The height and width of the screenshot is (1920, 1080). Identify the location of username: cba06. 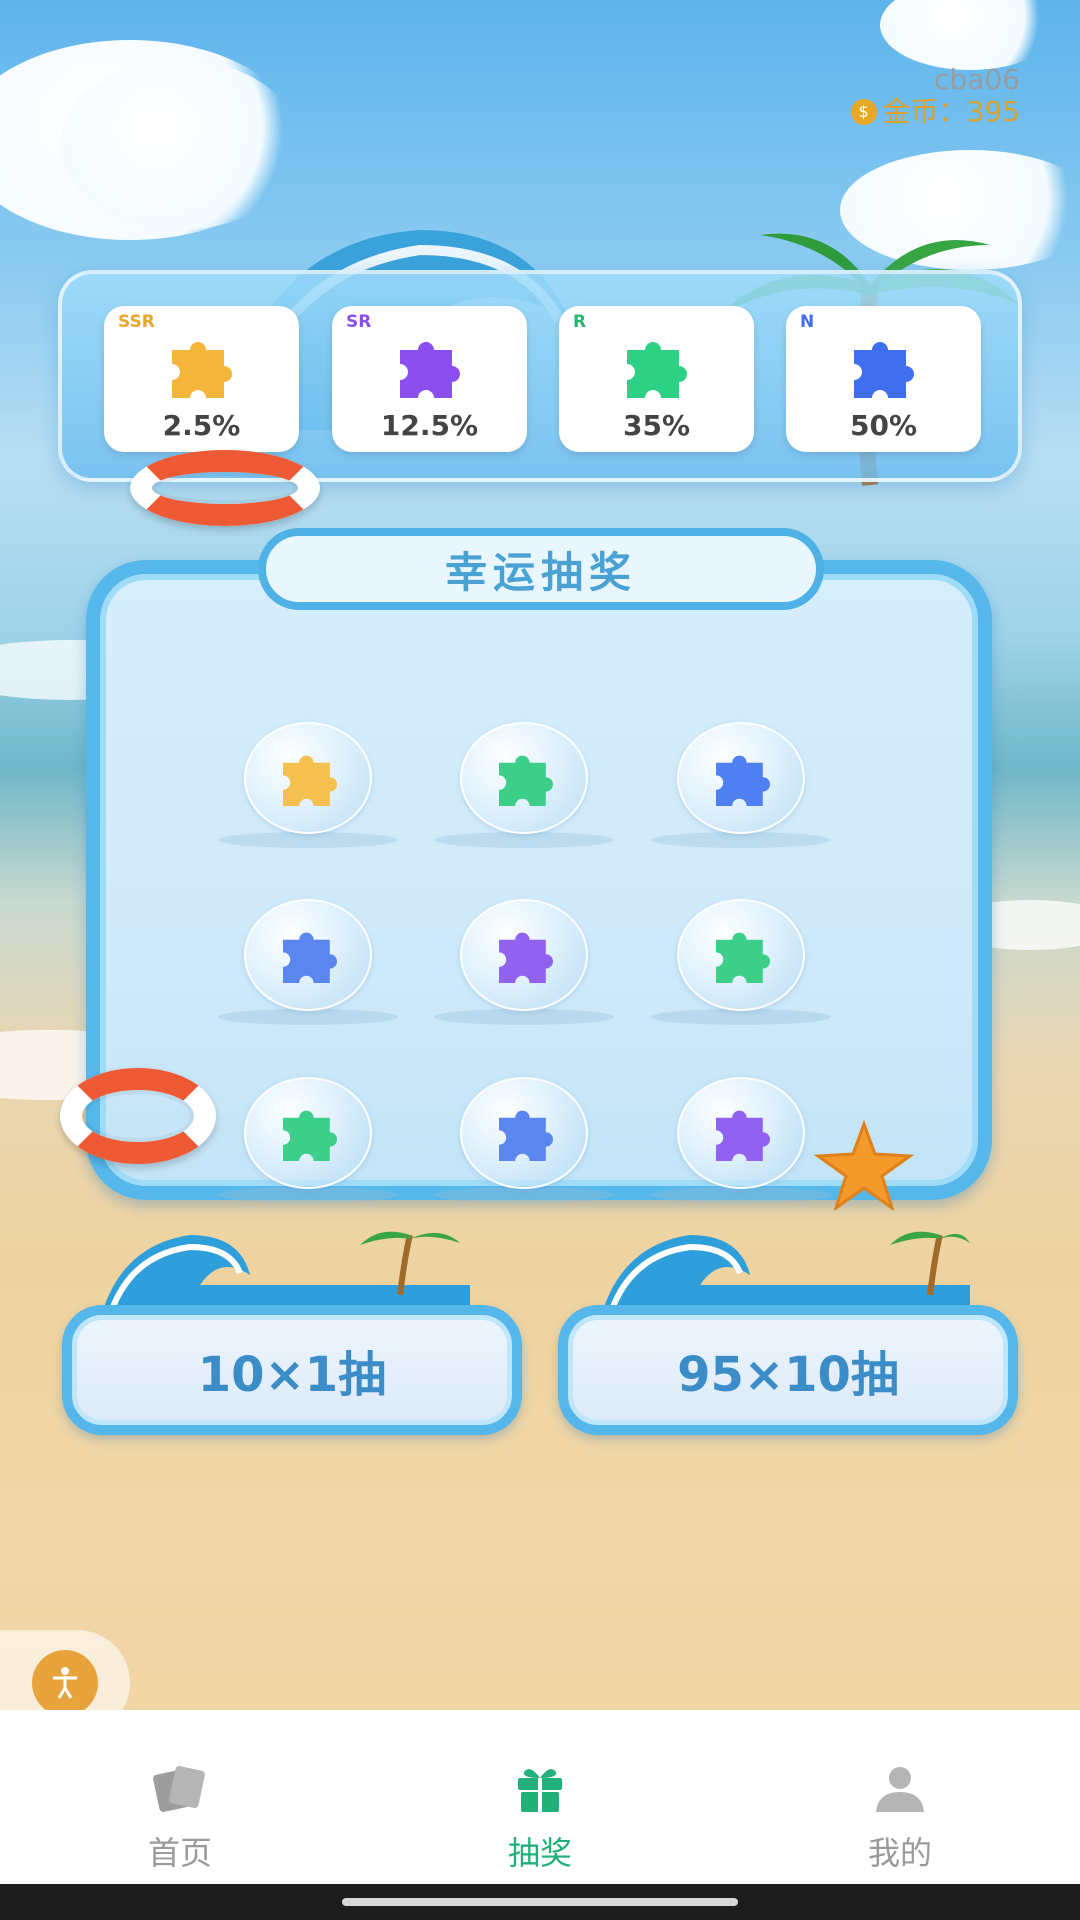
(977, 79).